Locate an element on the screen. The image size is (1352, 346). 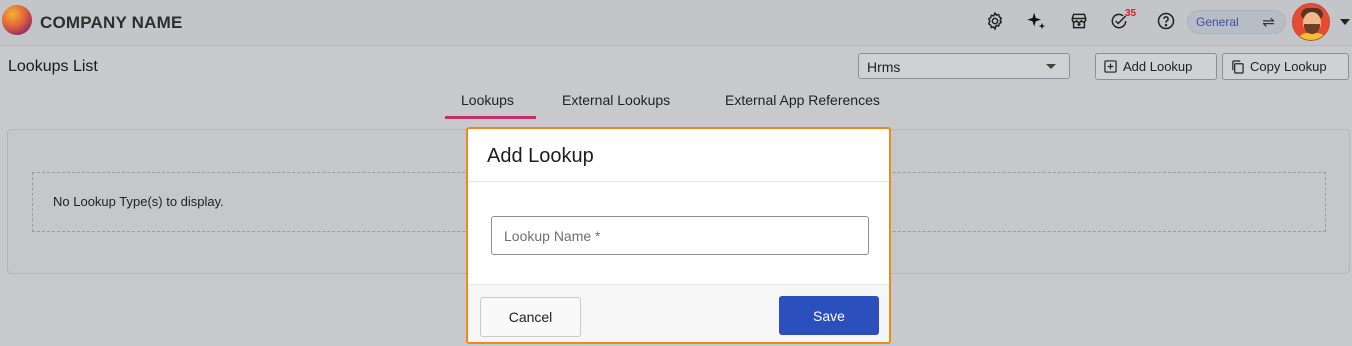
store-icon is located at coordinates (1079, 21).